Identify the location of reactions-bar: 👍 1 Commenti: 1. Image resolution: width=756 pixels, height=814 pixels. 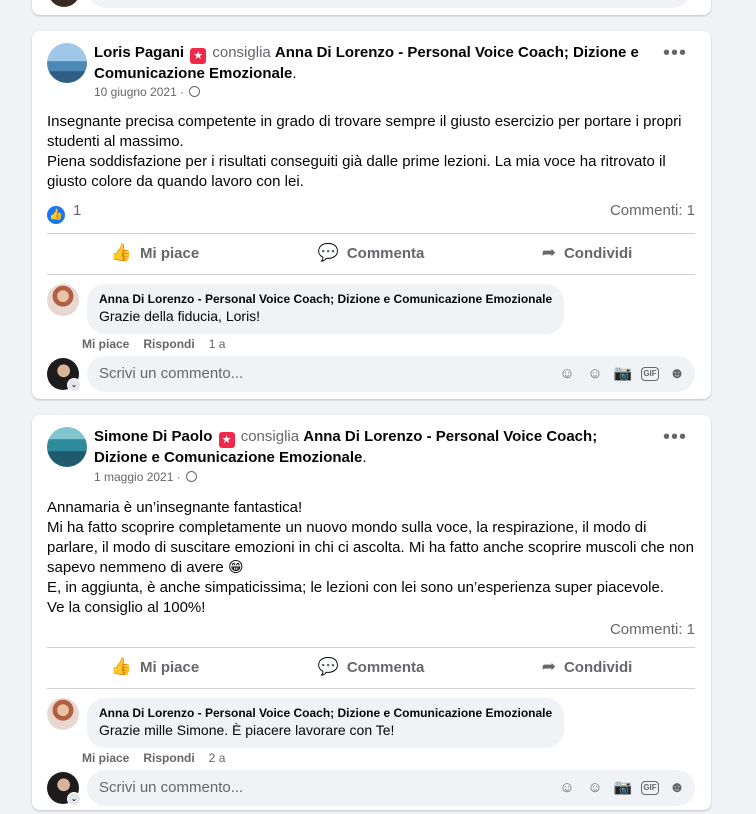
(371, 213).